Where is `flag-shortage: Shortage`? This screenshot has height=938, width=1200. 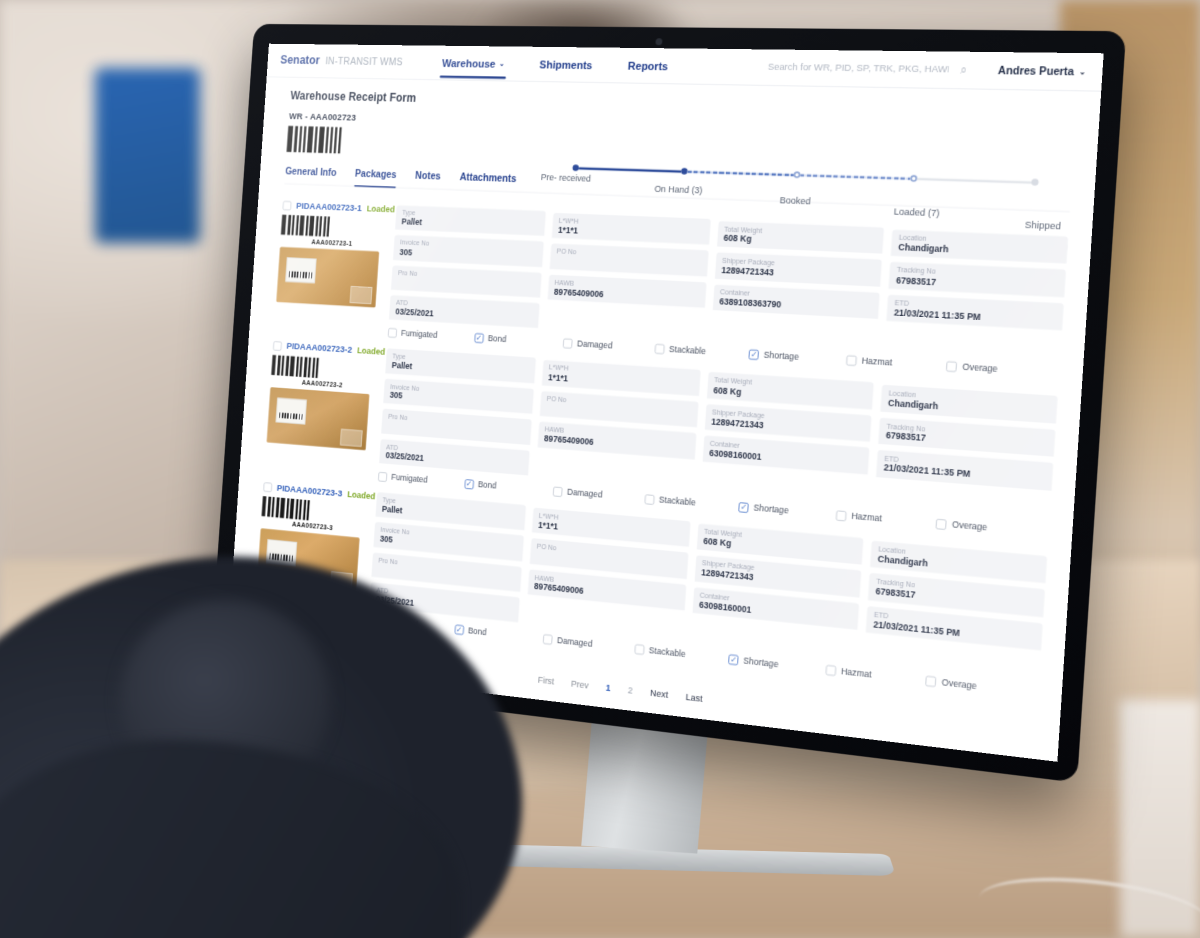 flag-shortage: Shortage is located at coordinates (797, 357).